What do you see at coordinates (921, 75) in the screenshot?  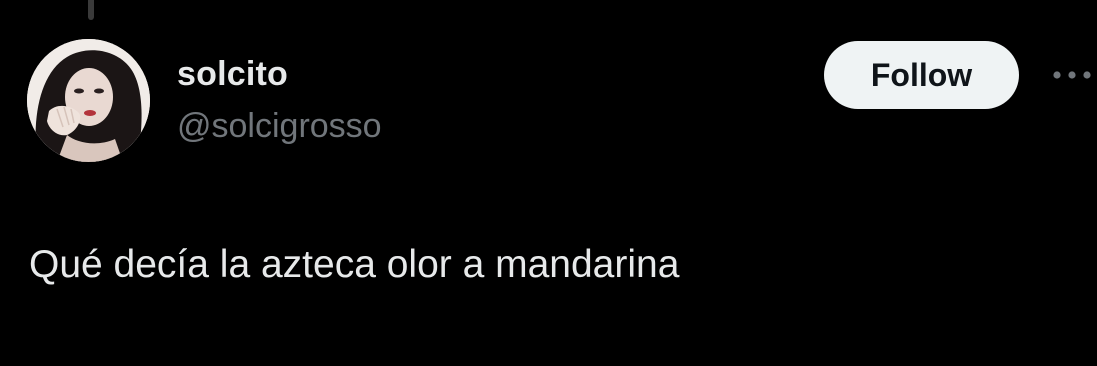 I see `follow-button: Follow` at bounding box center [921, 75].